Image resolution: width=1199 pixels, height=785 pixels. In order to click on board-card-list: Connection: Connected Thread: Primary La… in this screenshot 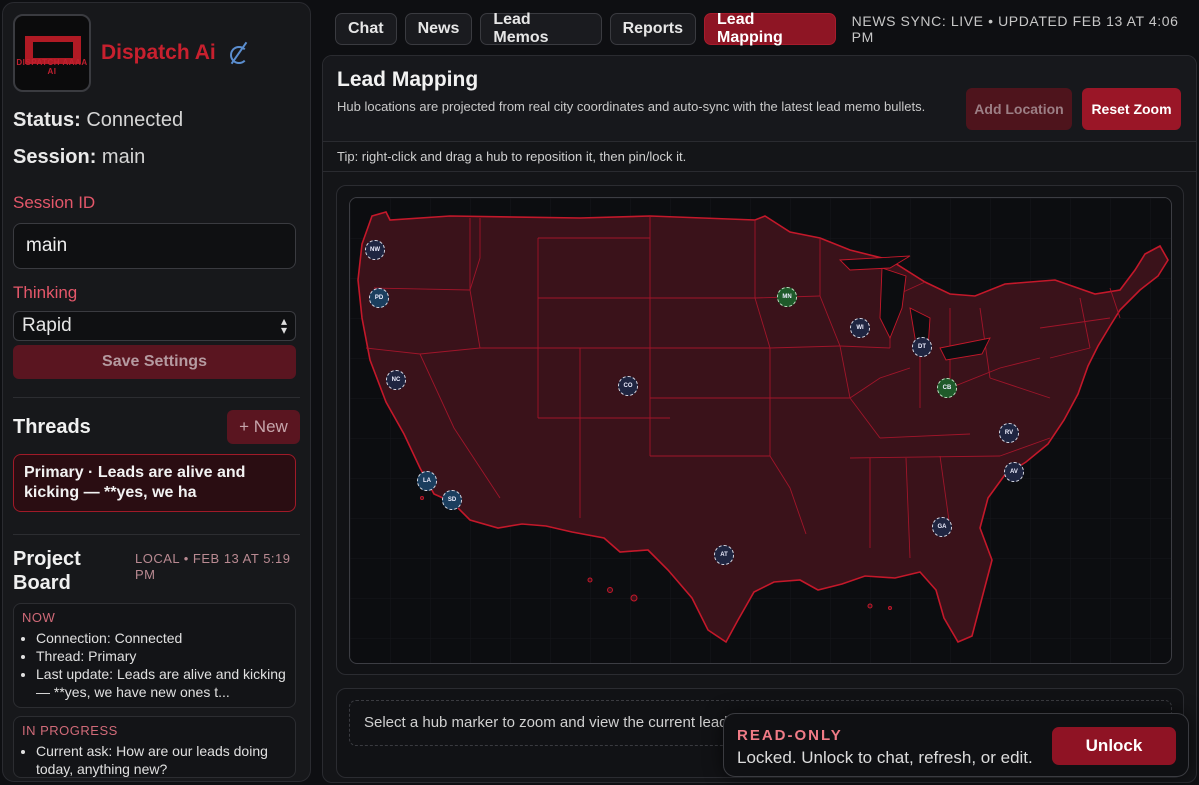, I will do `click(154, 665)`.